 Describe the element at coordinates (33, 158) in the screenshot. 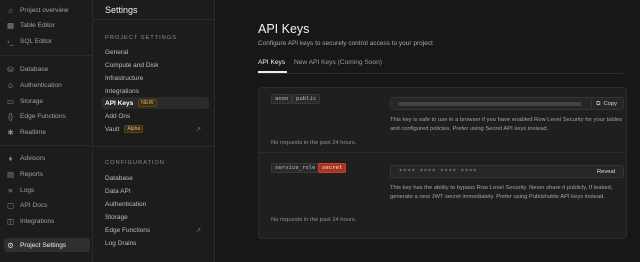

I see `nav-label: Advisors` at that location.